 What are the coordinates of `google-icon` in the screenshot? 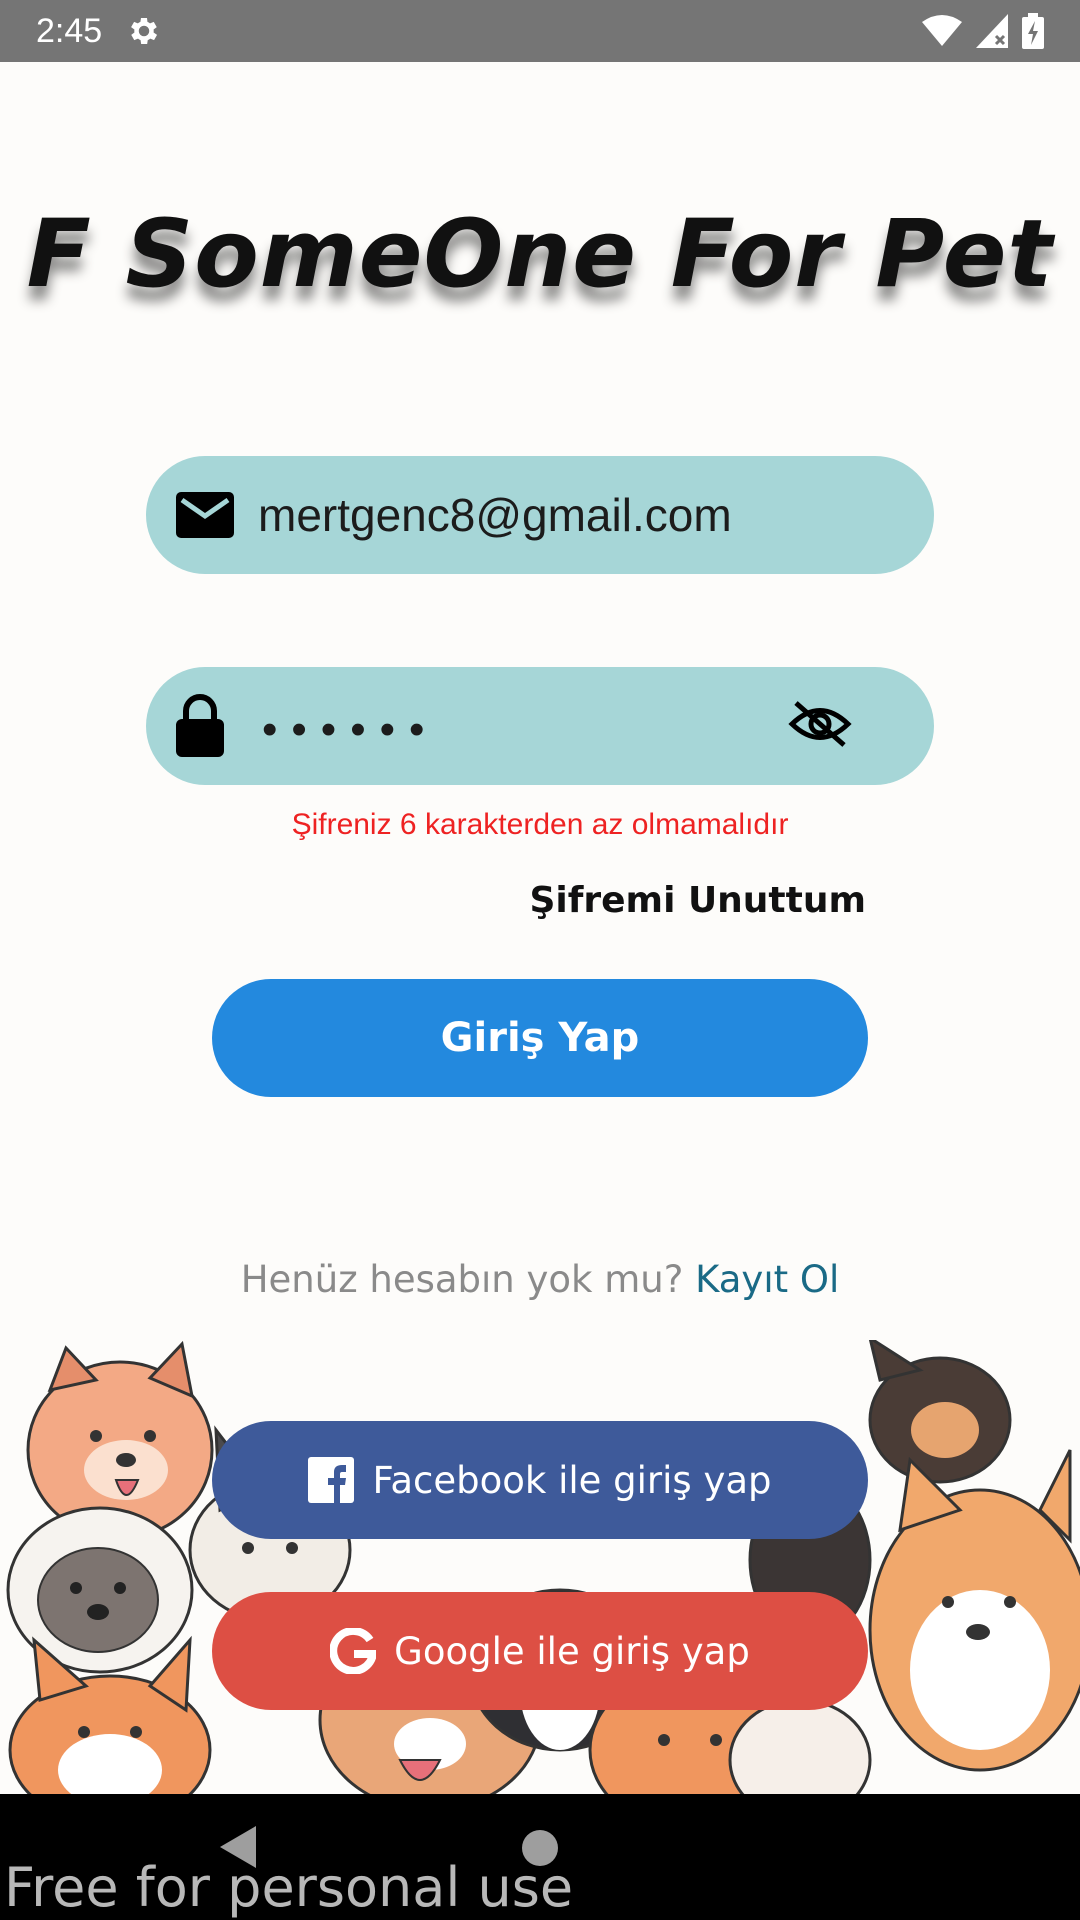 It's located at (353, 1651).